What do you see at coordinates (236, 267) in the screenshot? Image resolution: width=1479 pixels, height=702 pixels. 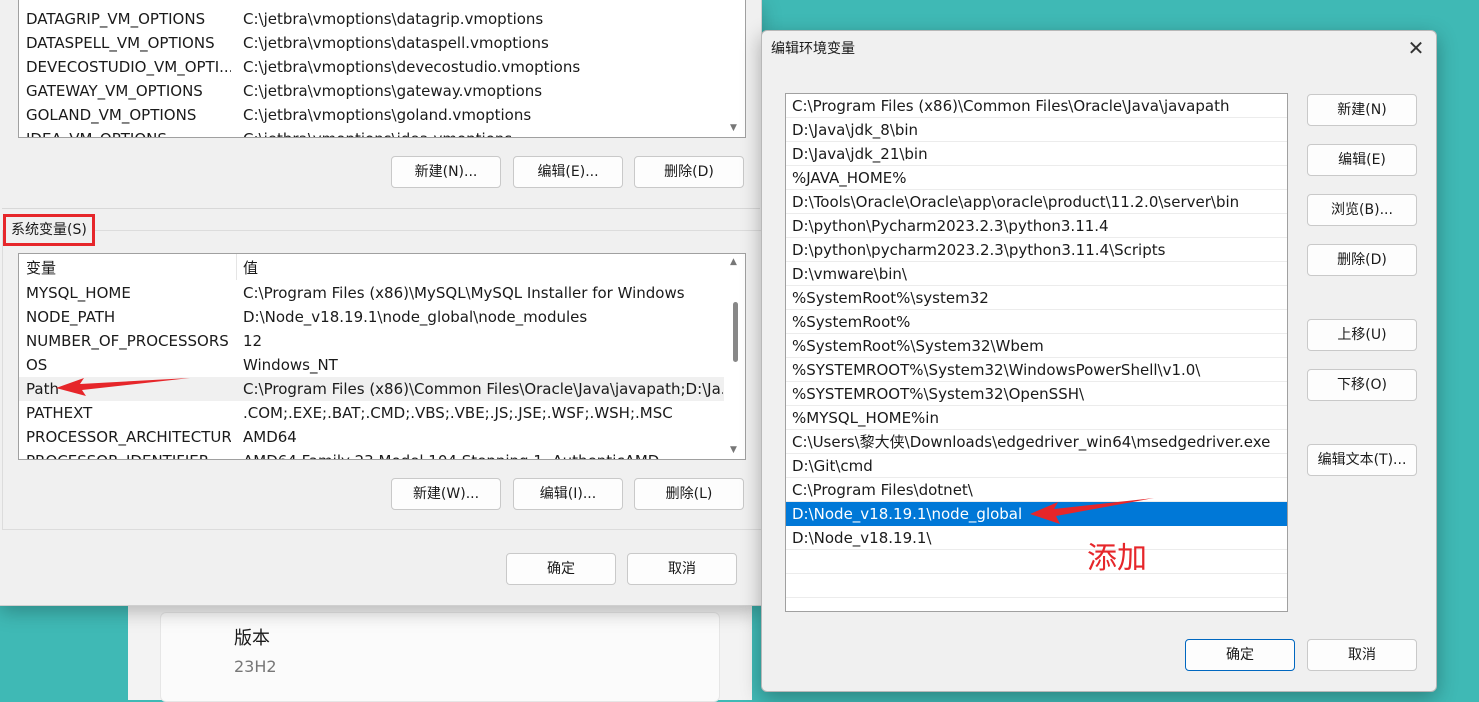 I see `column-divider` at bounding box center [236, 267].